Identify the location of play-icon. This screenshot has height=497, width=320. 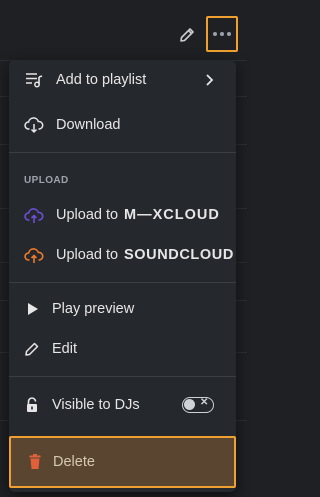
(32, 309).